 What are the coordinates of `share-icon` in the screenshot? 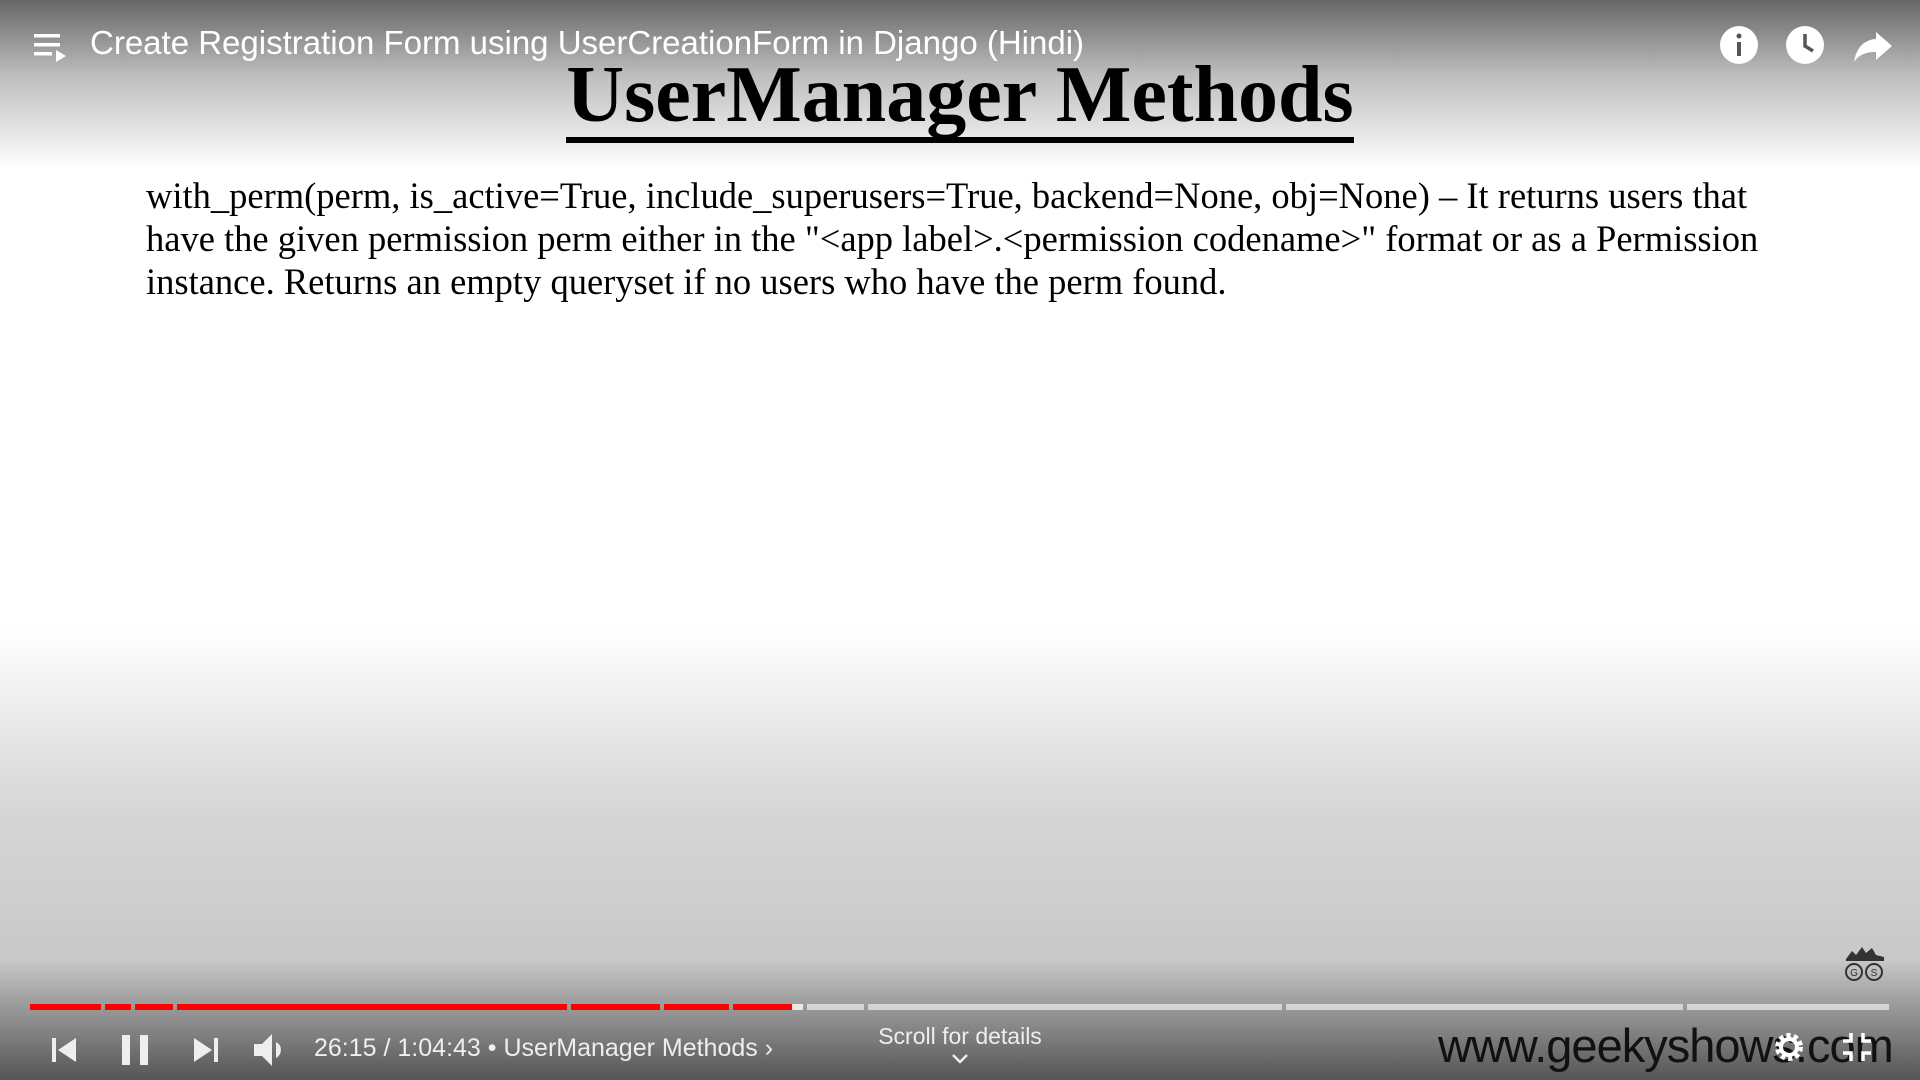 It's located at (1873, 45).